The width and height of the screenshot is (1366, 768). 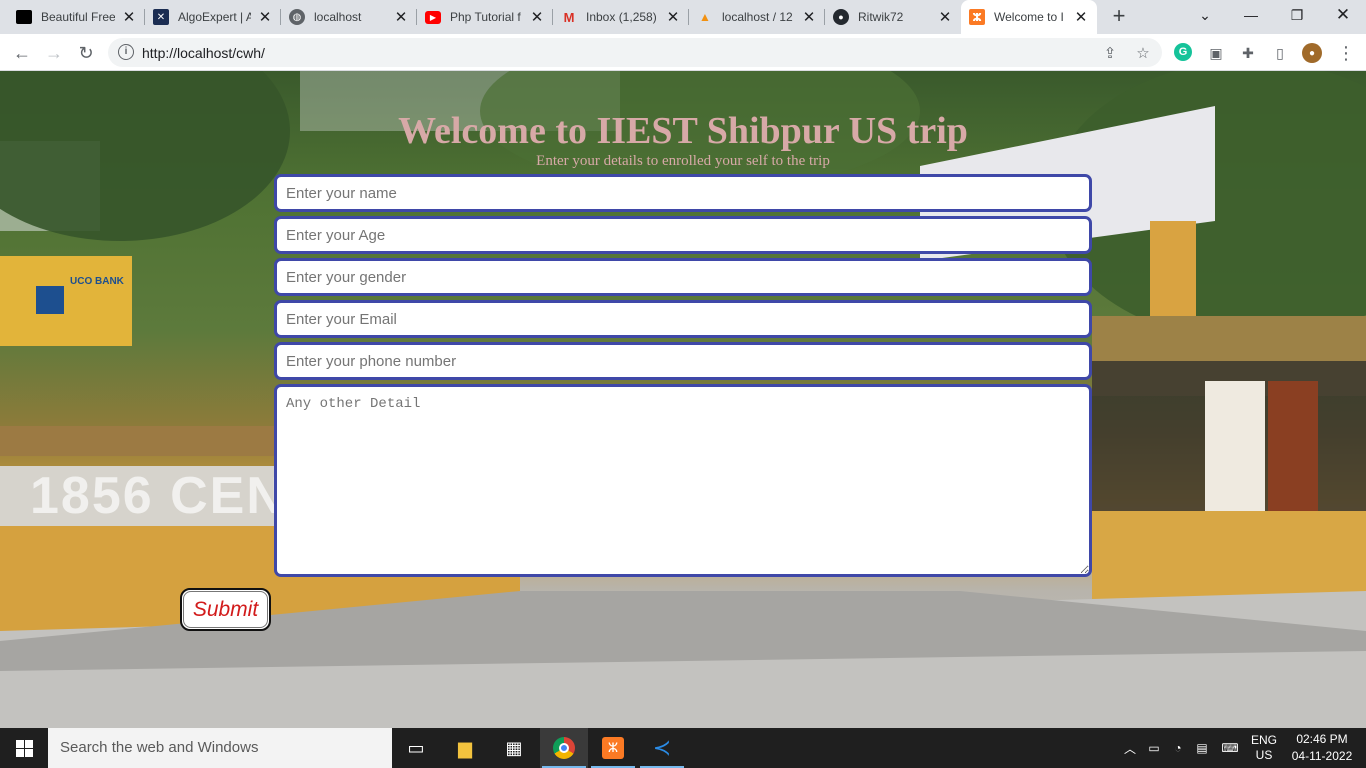 I want to click on tab-title: Beautiful Free, so click(x=78, y=17).